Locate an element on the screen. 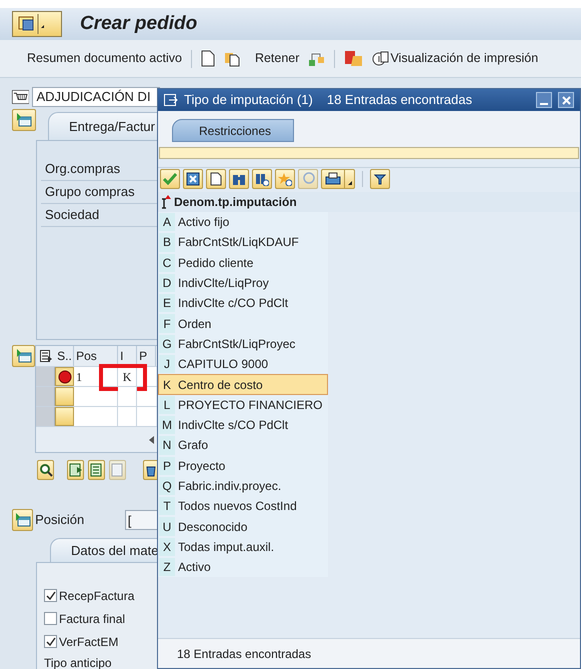 This screenshot has width=581, height=669. list-row: U Desconocido is located at coordinates (243, 526).